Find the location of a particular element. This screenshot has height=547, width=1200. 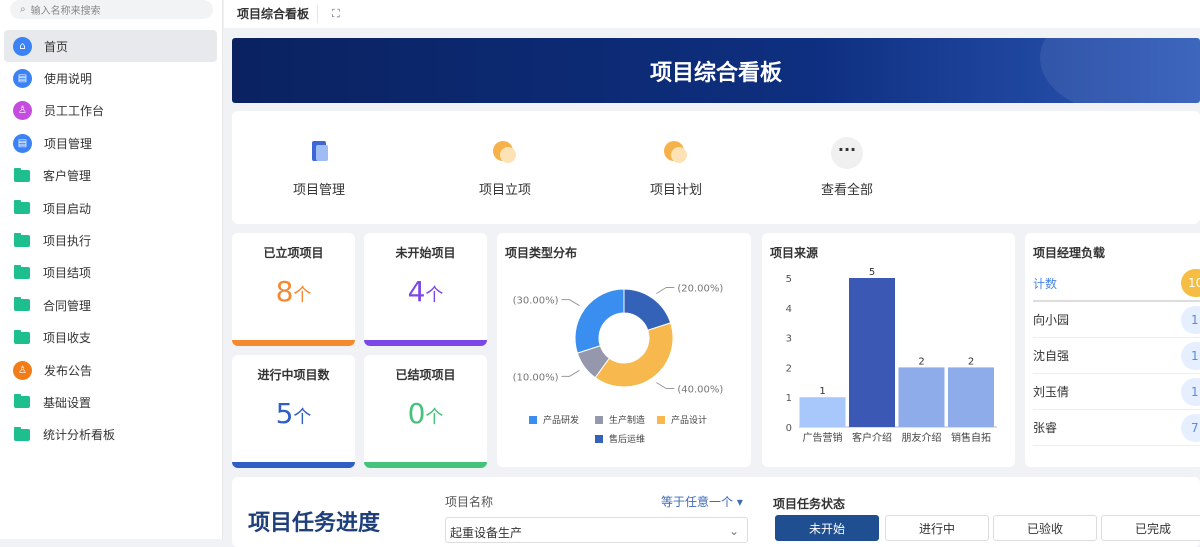

status-not-started-button: 未开始 is located at coordinates (827, 528).